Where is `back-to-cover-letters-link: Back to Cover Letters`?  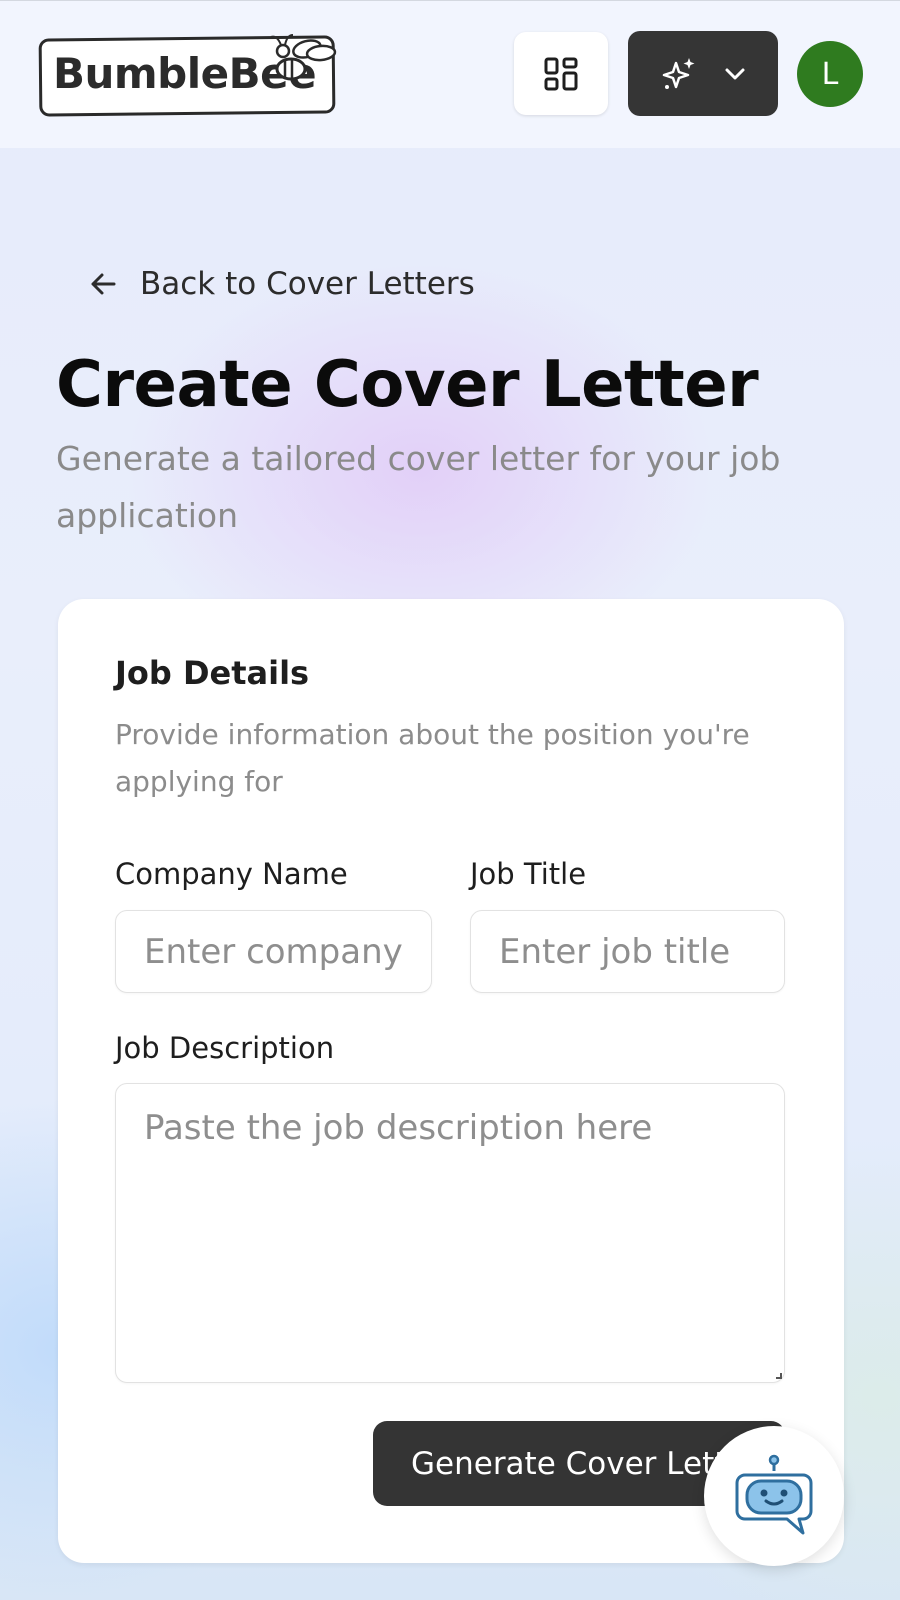 back-to-cover-letters-link: Back to Cover Letters is located at coordinates (281, 284).